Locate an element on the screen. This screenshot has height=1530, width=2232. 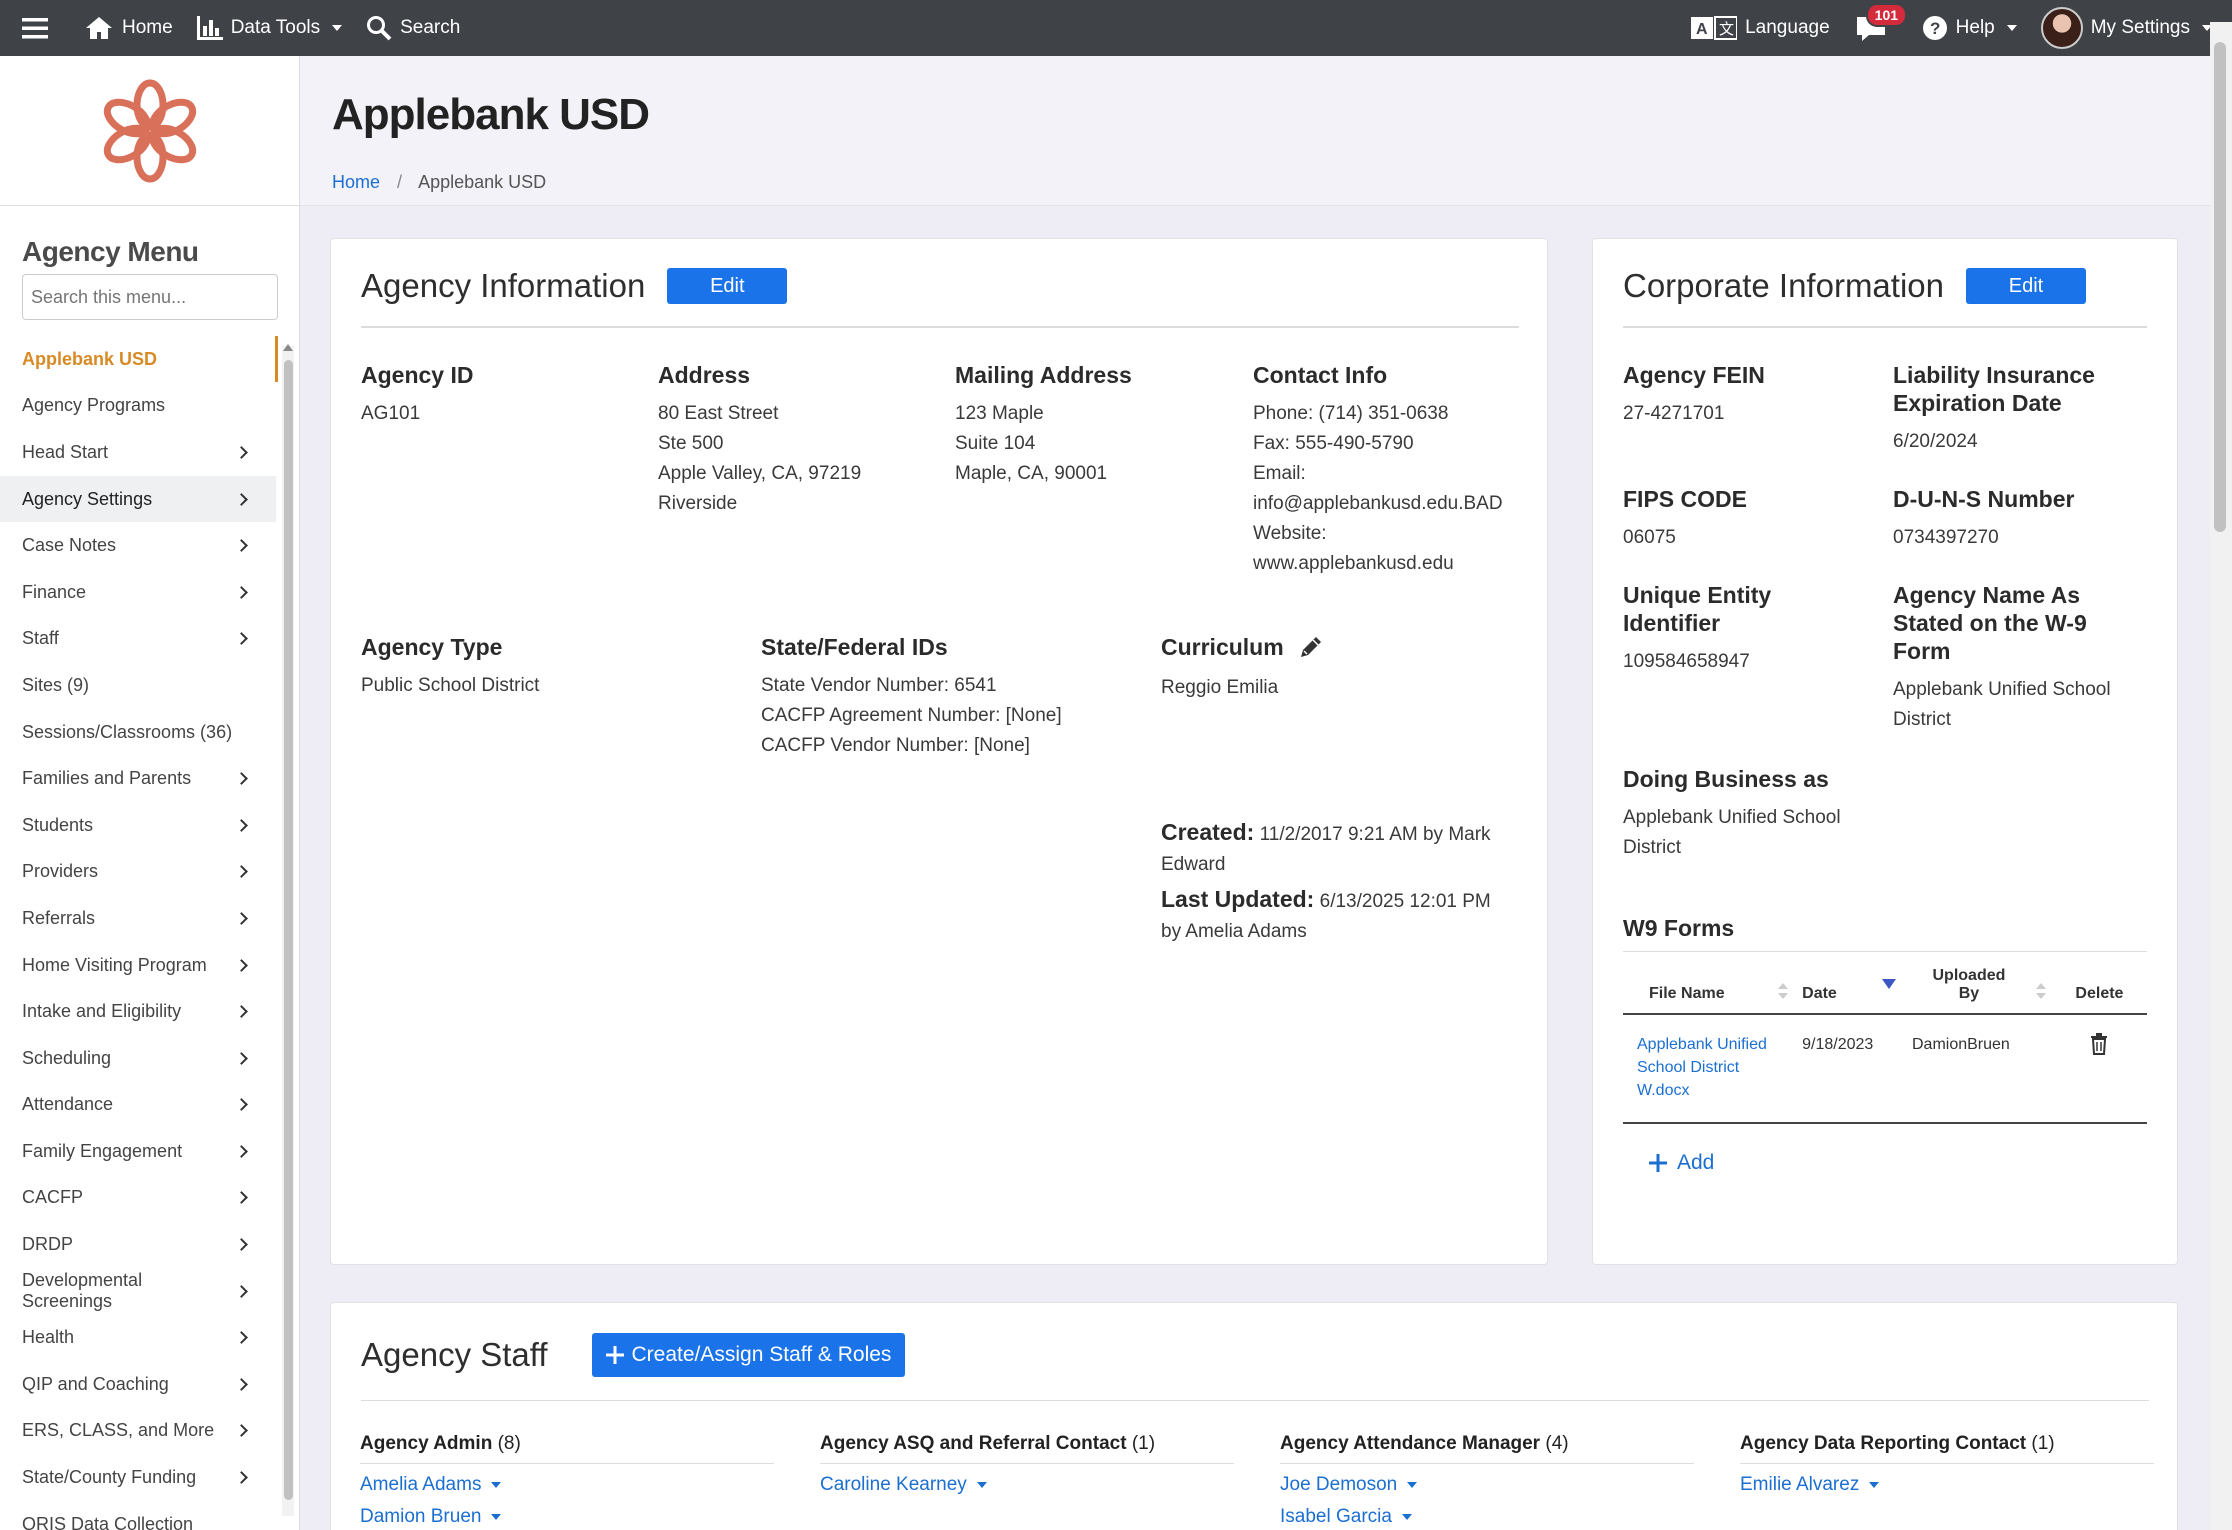
sidebar-item-qris-data-collection: QRIS Data Collection is located at coordinates (138, 1515).